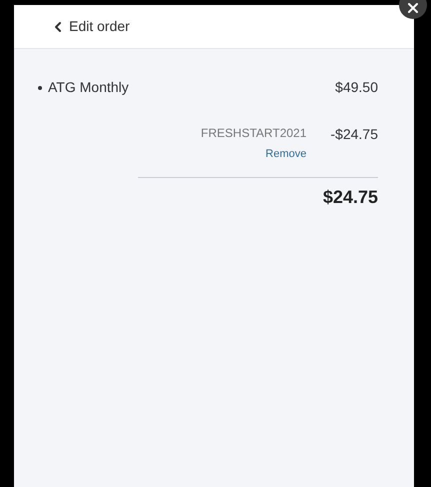  I want to click on back-button: Edit order, so click(90, 26).